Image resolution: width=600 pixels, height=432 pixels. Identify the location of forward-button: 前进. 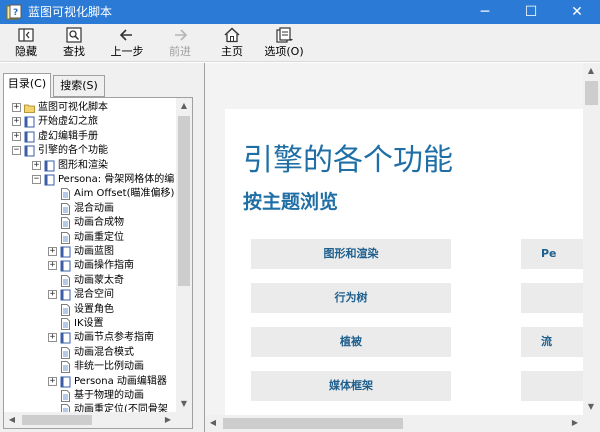
(180, 43).